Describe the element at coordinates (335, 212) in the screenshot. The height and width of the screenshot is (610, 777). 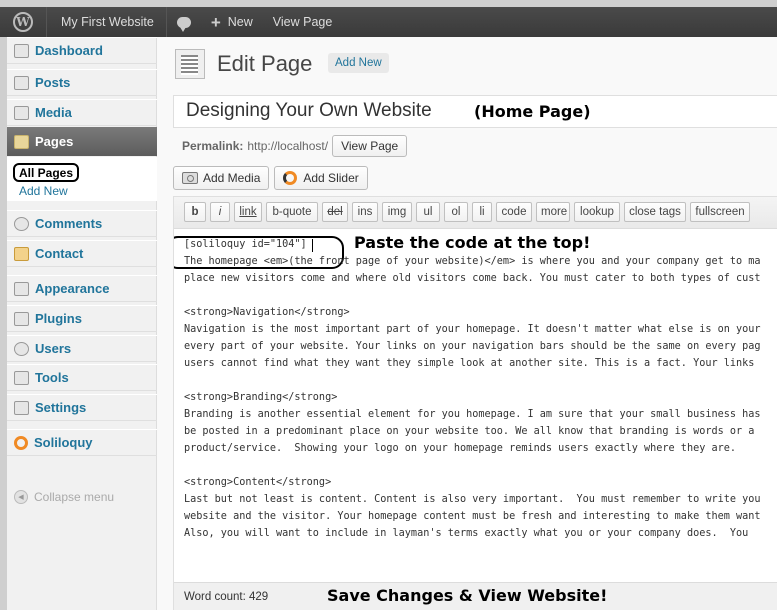
I see `quicktag-button: del` at that location.